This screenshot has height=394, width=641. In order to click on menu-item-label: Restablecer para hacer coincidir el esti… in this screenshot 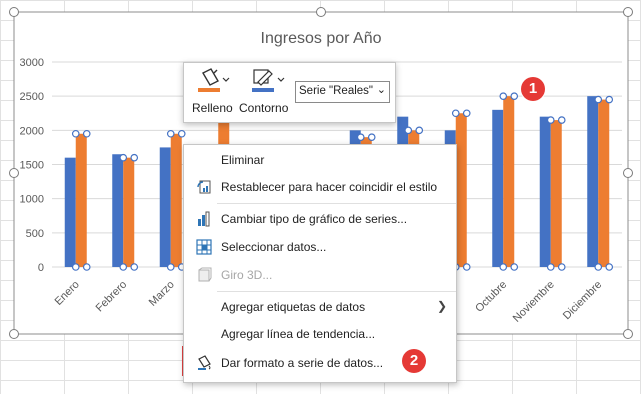, I will do `click(329, 187)`.